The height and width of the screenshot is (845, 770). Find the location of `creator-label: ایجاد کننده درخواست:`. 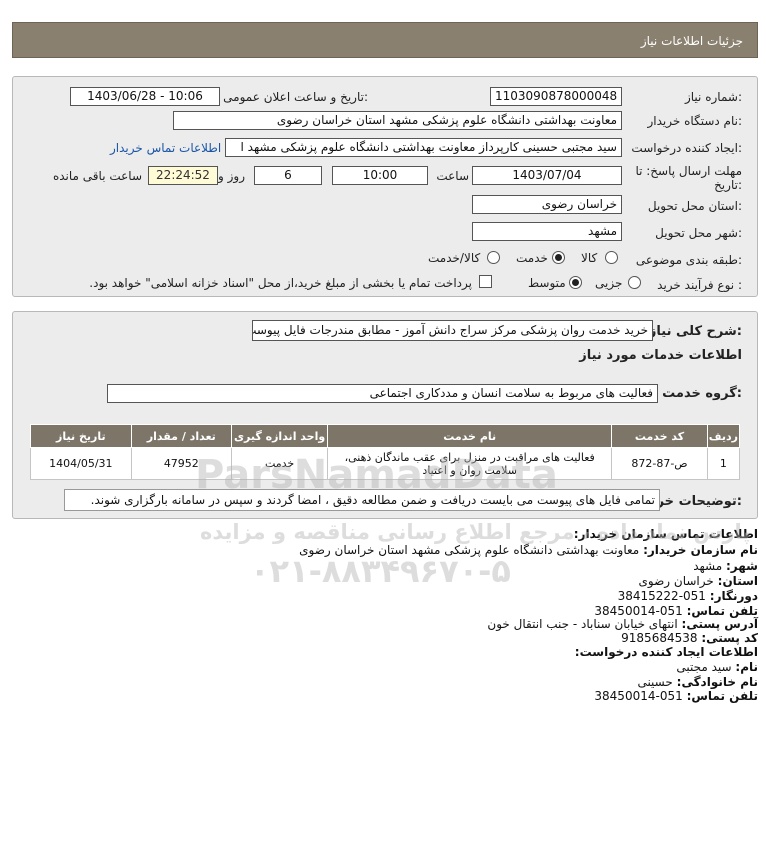

creator-label: ایجاد کننده درخواست: is located at coordinates (686, 148).